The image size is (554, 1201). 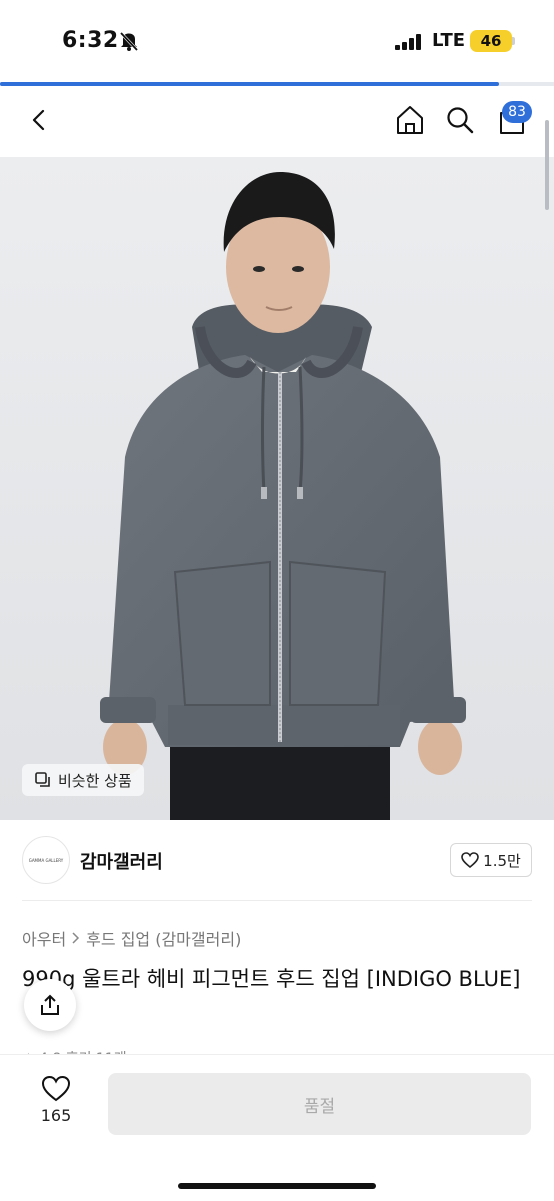 I want to click on home-icon, so click(x=410, y=120).